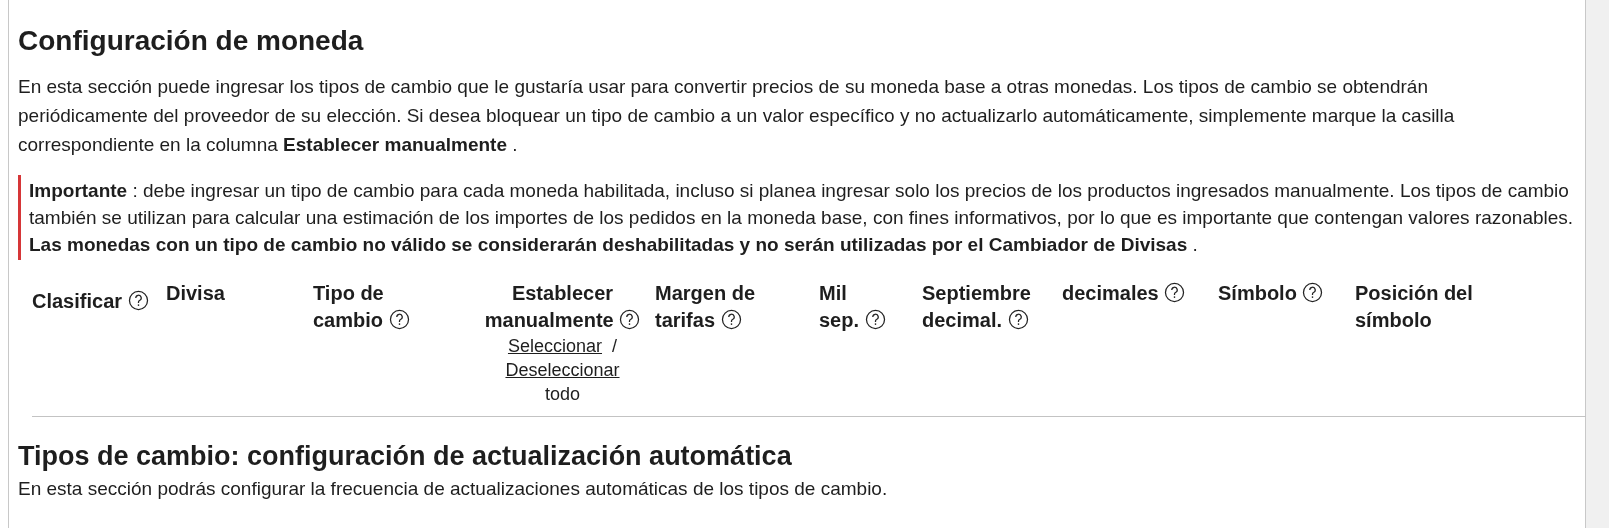 The width and height of the screenshot is (1609, 528). I want to click on notice-text: Importante : debe ingresar un tipo de cambio para cada moneda habilitada, incluso si planea ingresar solo los precios de los productos ingresados manualmente. Los tipos de cambio también se utilizan para calcular una estimación de los importes de los pedidos en la moneda base, con fines informativos, por lo que es importante que contengan valores razonables. Las monedas con un tipo de cambio no válido se considerarán deshabilitadas y no serán utilizadas por el Cambiador de Divisas ., so click(802, 218).